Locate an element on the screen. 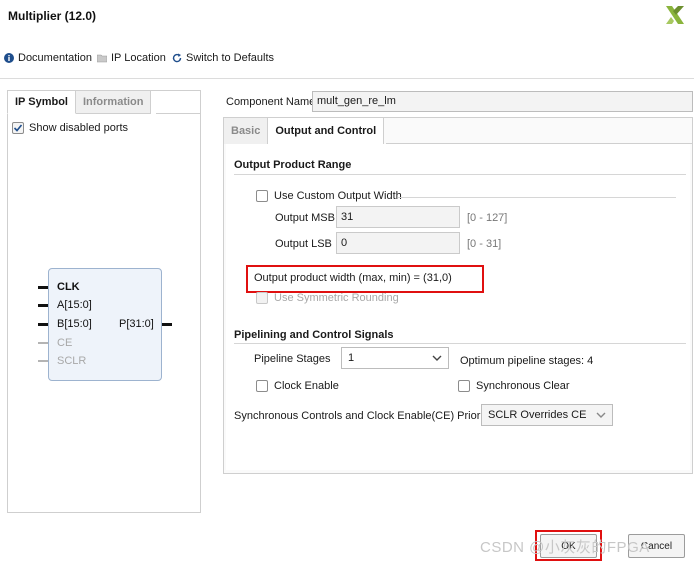  use-custom-width-label: Use Custom Output Width is located at coordinates (338, 196).